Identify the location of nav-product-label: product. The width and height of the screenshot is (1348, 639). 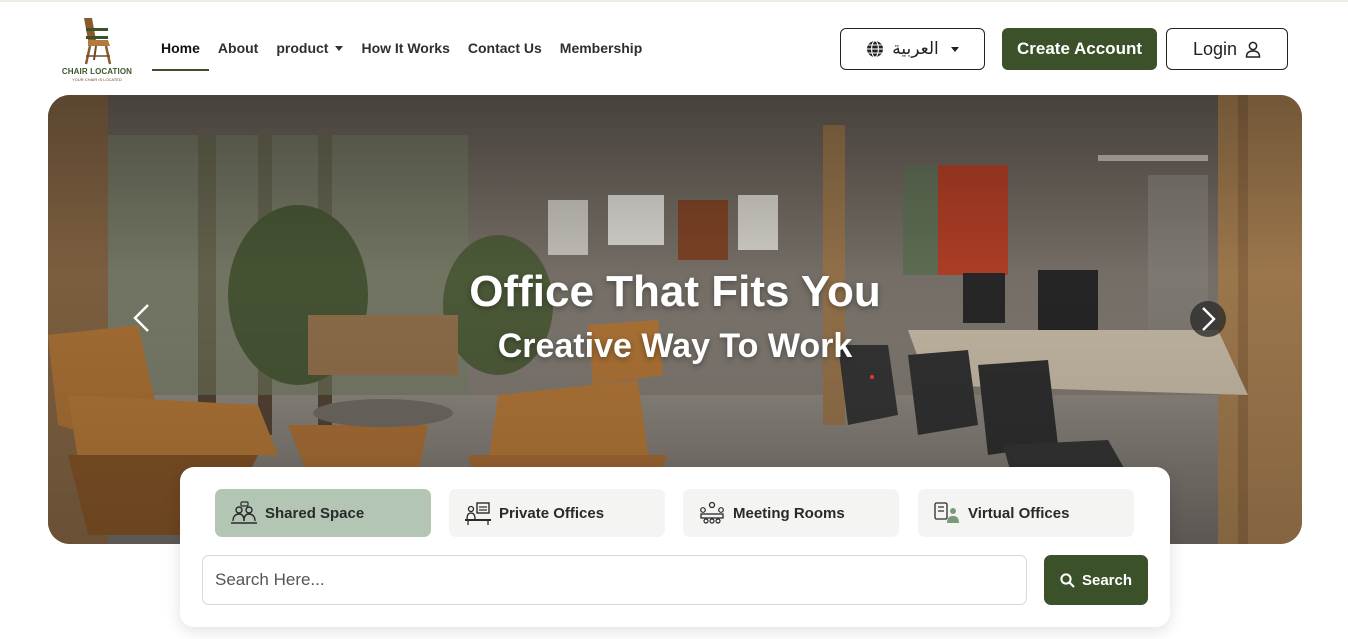
(302, 48).